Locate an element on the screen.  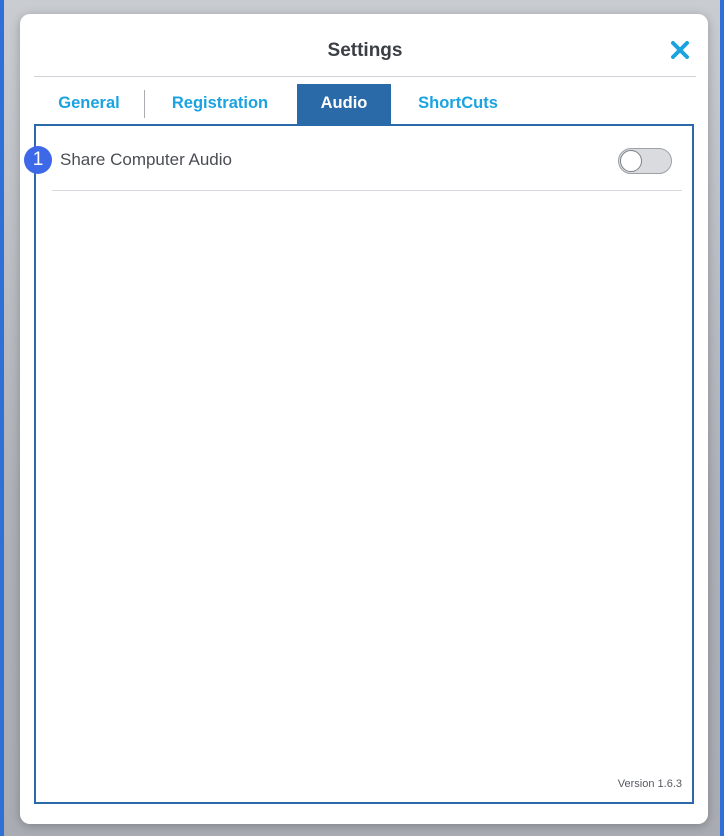
annotation-badge: 1 is located at coordinates (38, 160).